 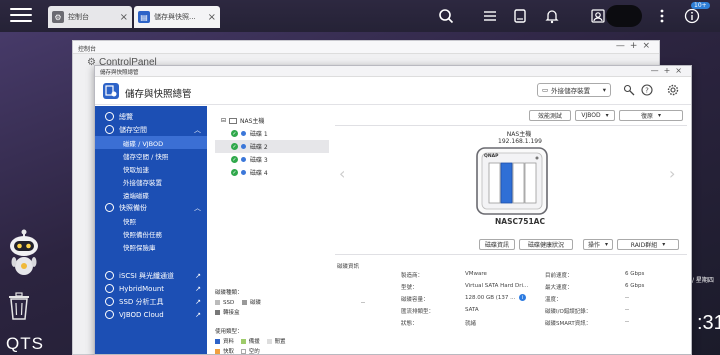 I want to click on weekday-label: / 星期四, so click(x=703, y=280).